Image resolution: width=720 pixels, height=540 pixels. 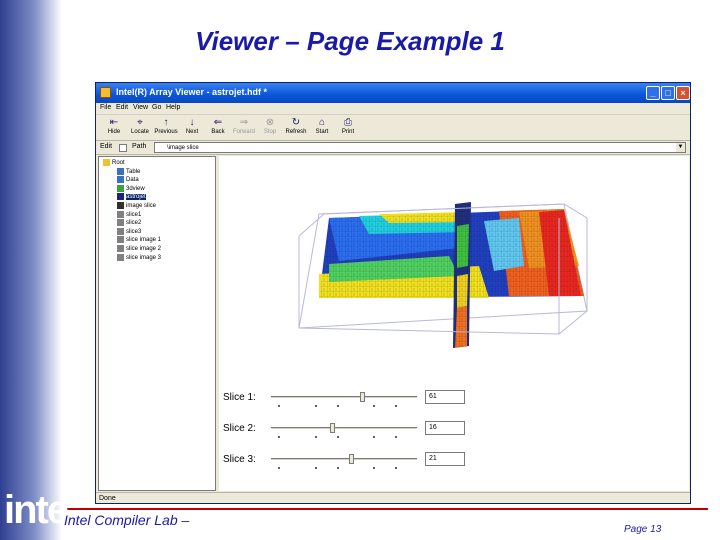 I want to click on toolbar-button-forward: ⇒ Forward, so click(x=244, y=128).